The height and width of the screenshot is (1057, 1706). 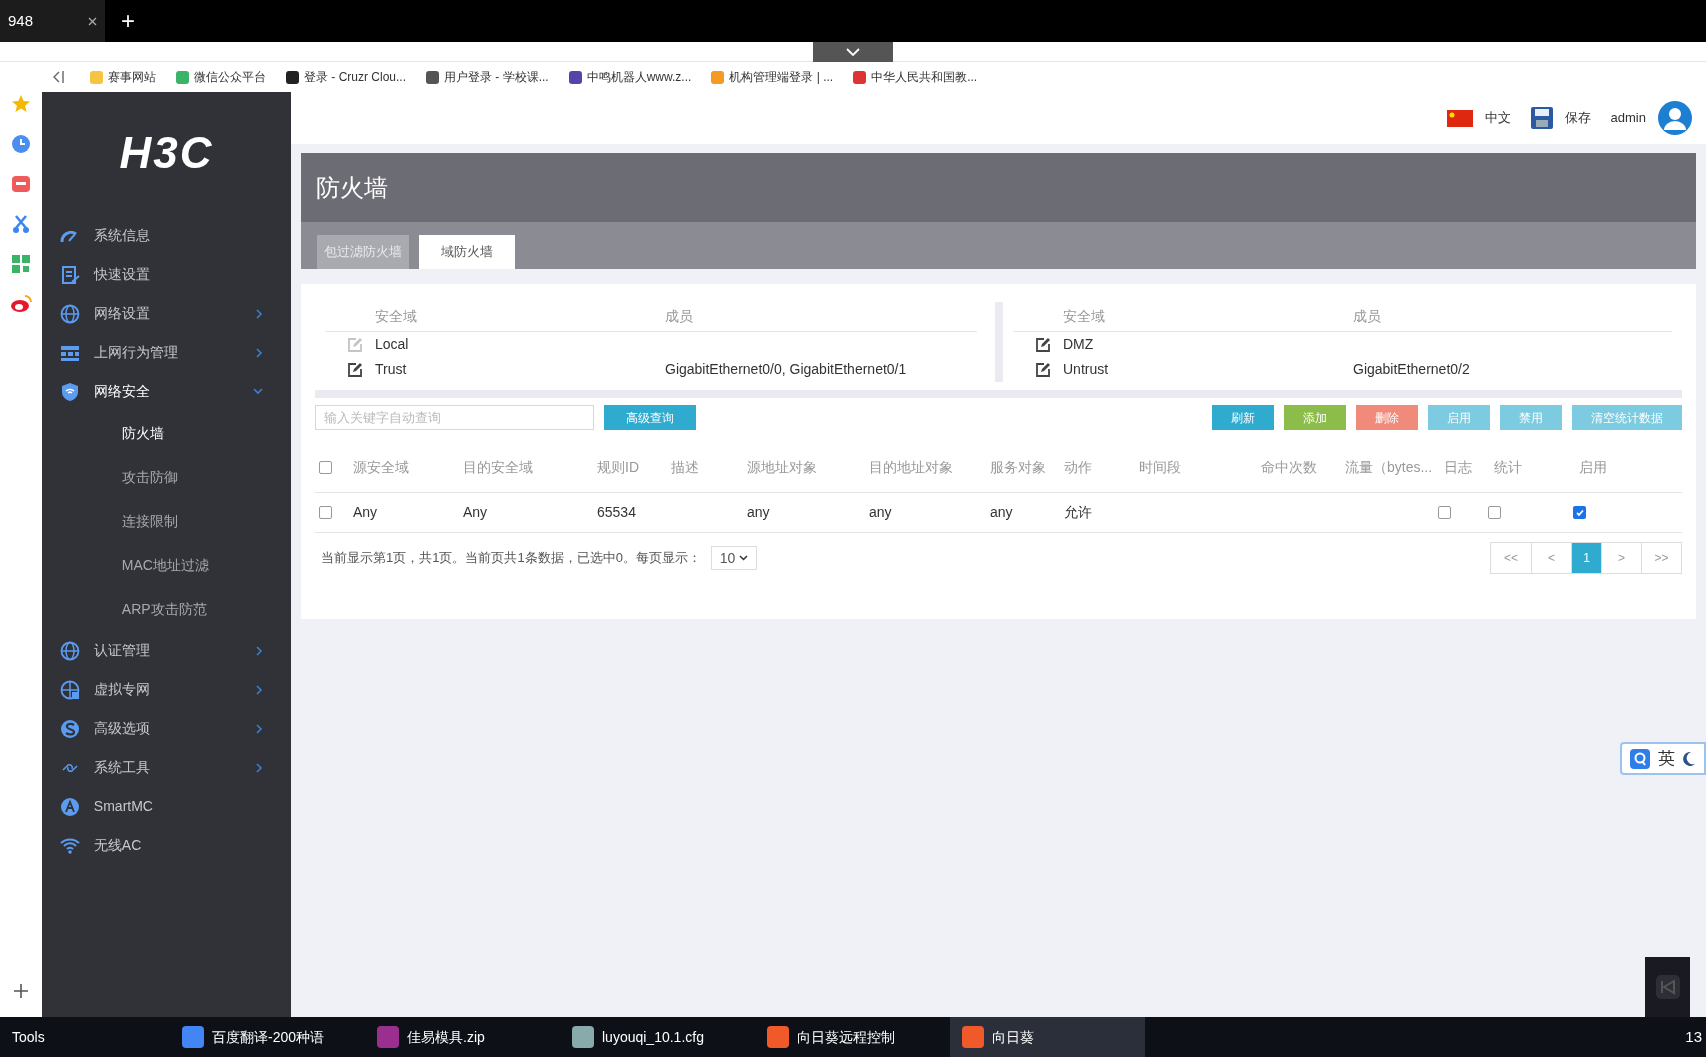 I want to click on sidebar-item: 虚拟专网, so click(x=166, y=689).